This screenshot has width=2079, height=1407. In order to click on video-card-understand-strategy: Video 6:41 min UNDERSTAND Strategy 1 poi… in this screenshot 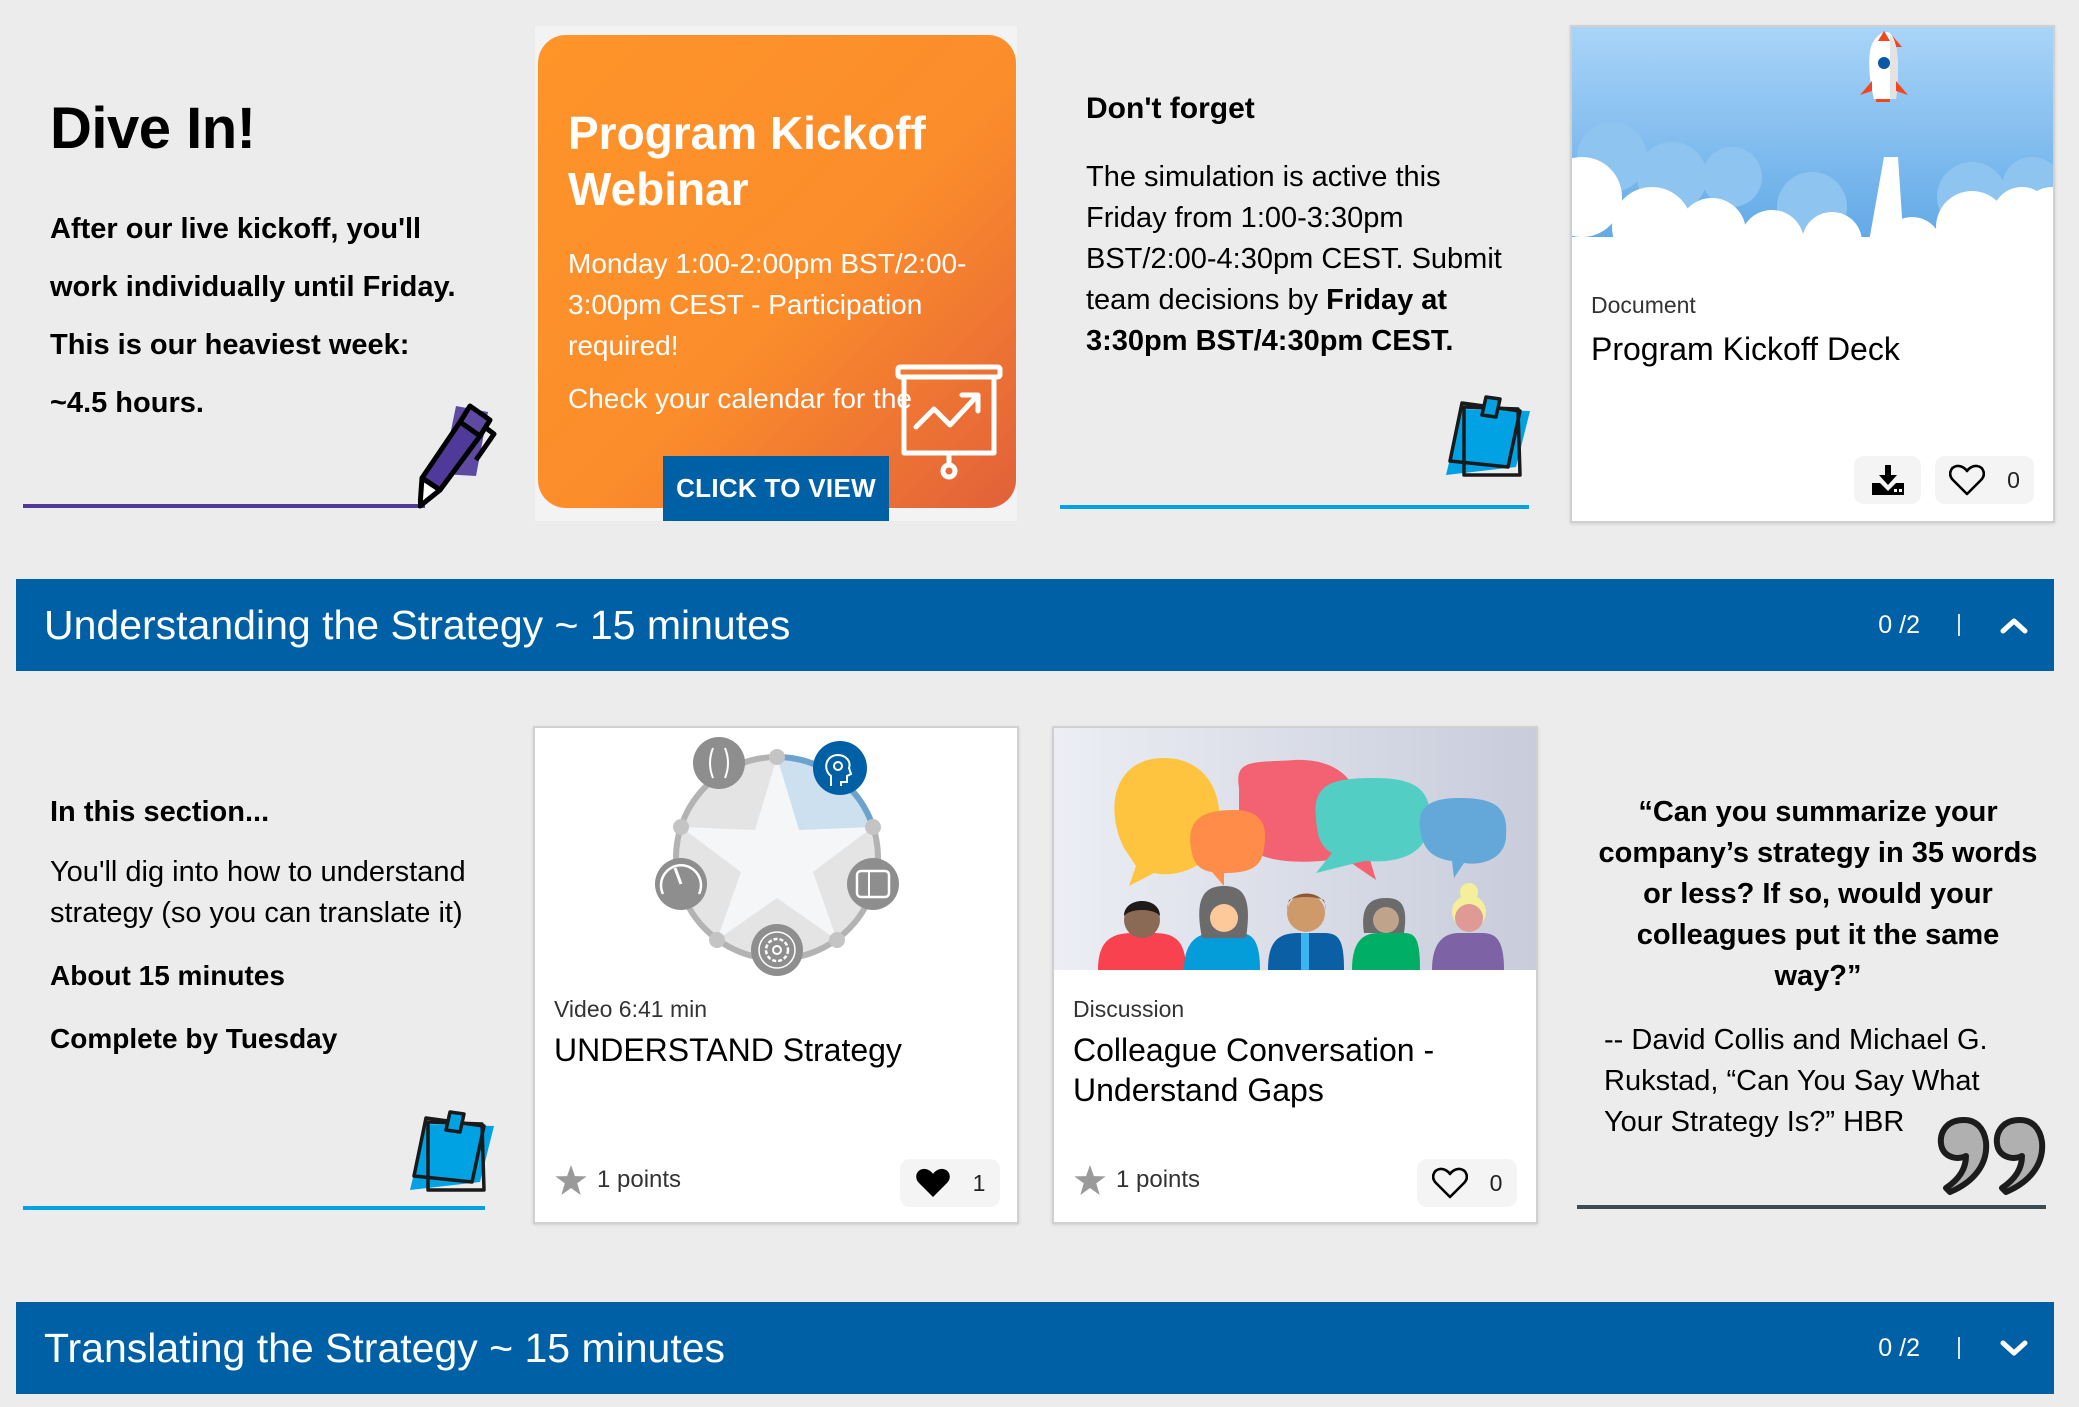, I will do `click(776, 975)`.